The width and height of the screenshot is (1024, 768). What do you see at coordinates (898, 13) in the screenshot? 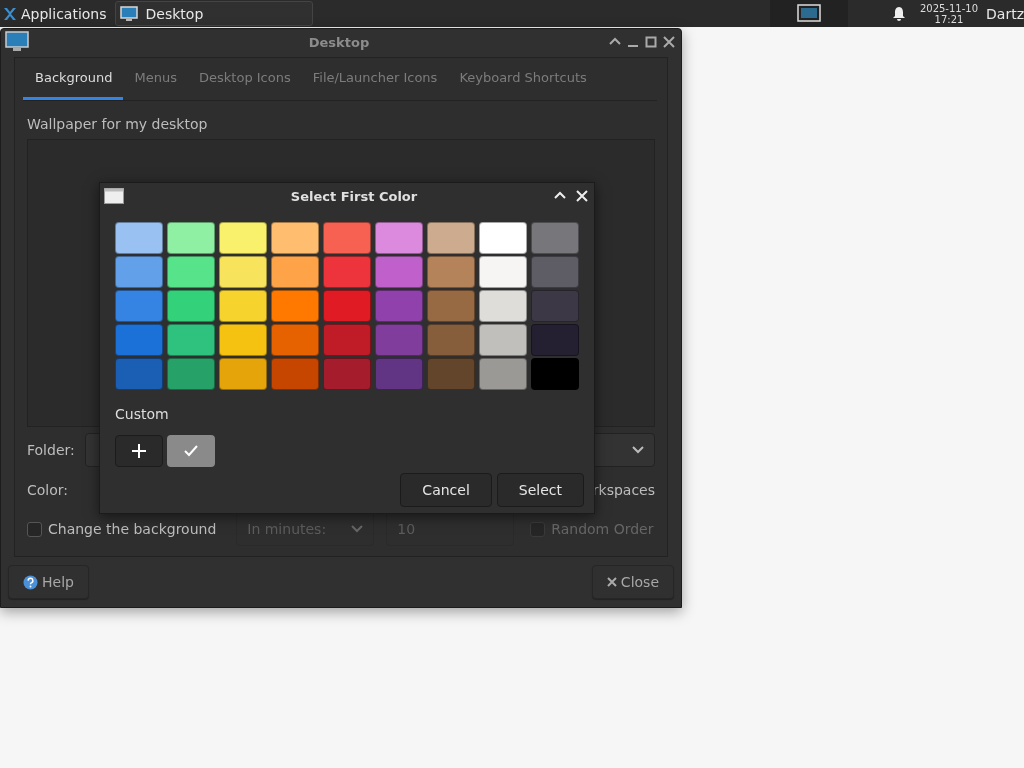
I see `bell-icon` at bounding box center [898, 13].